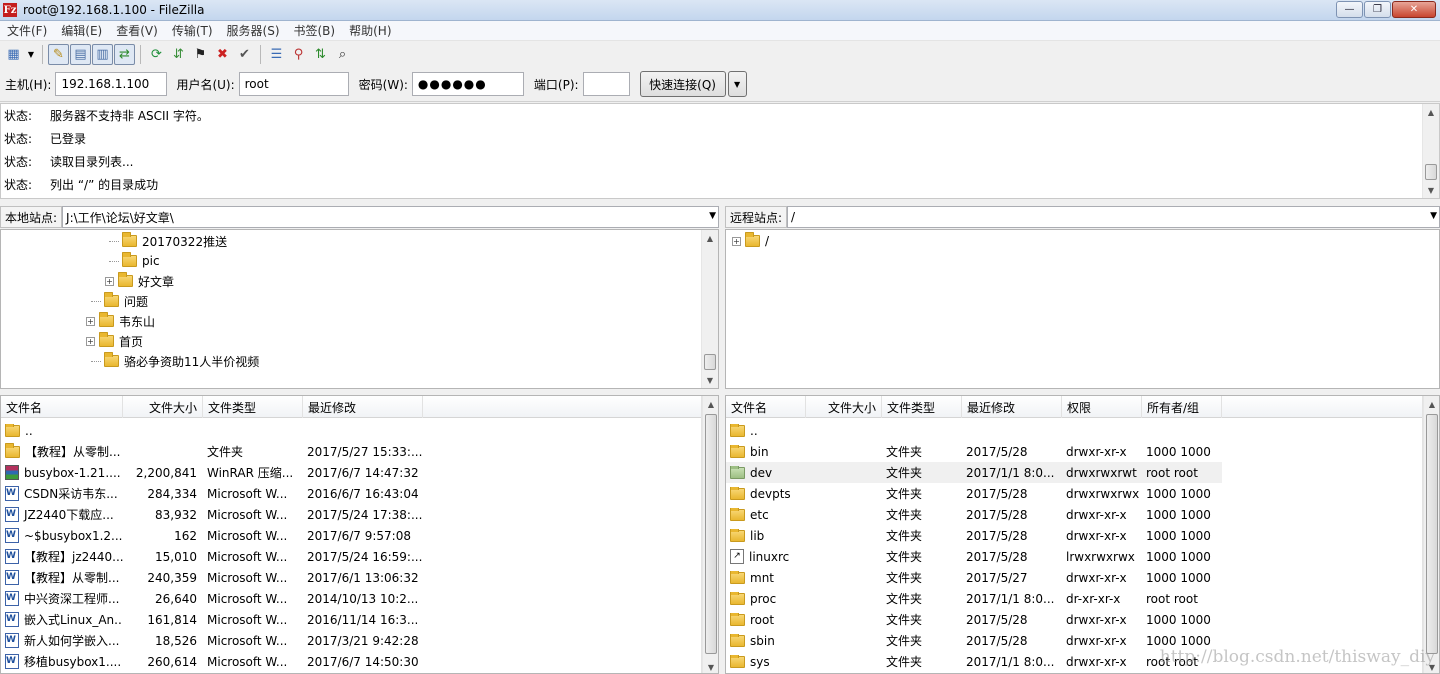 The image size is (1440, 674). Describe the element at coordinates (974, 472) in the screenshot. I see `table-row: dev 文件夹 2017/1/1 8:0... drwxrwxrwt root root` at that location.